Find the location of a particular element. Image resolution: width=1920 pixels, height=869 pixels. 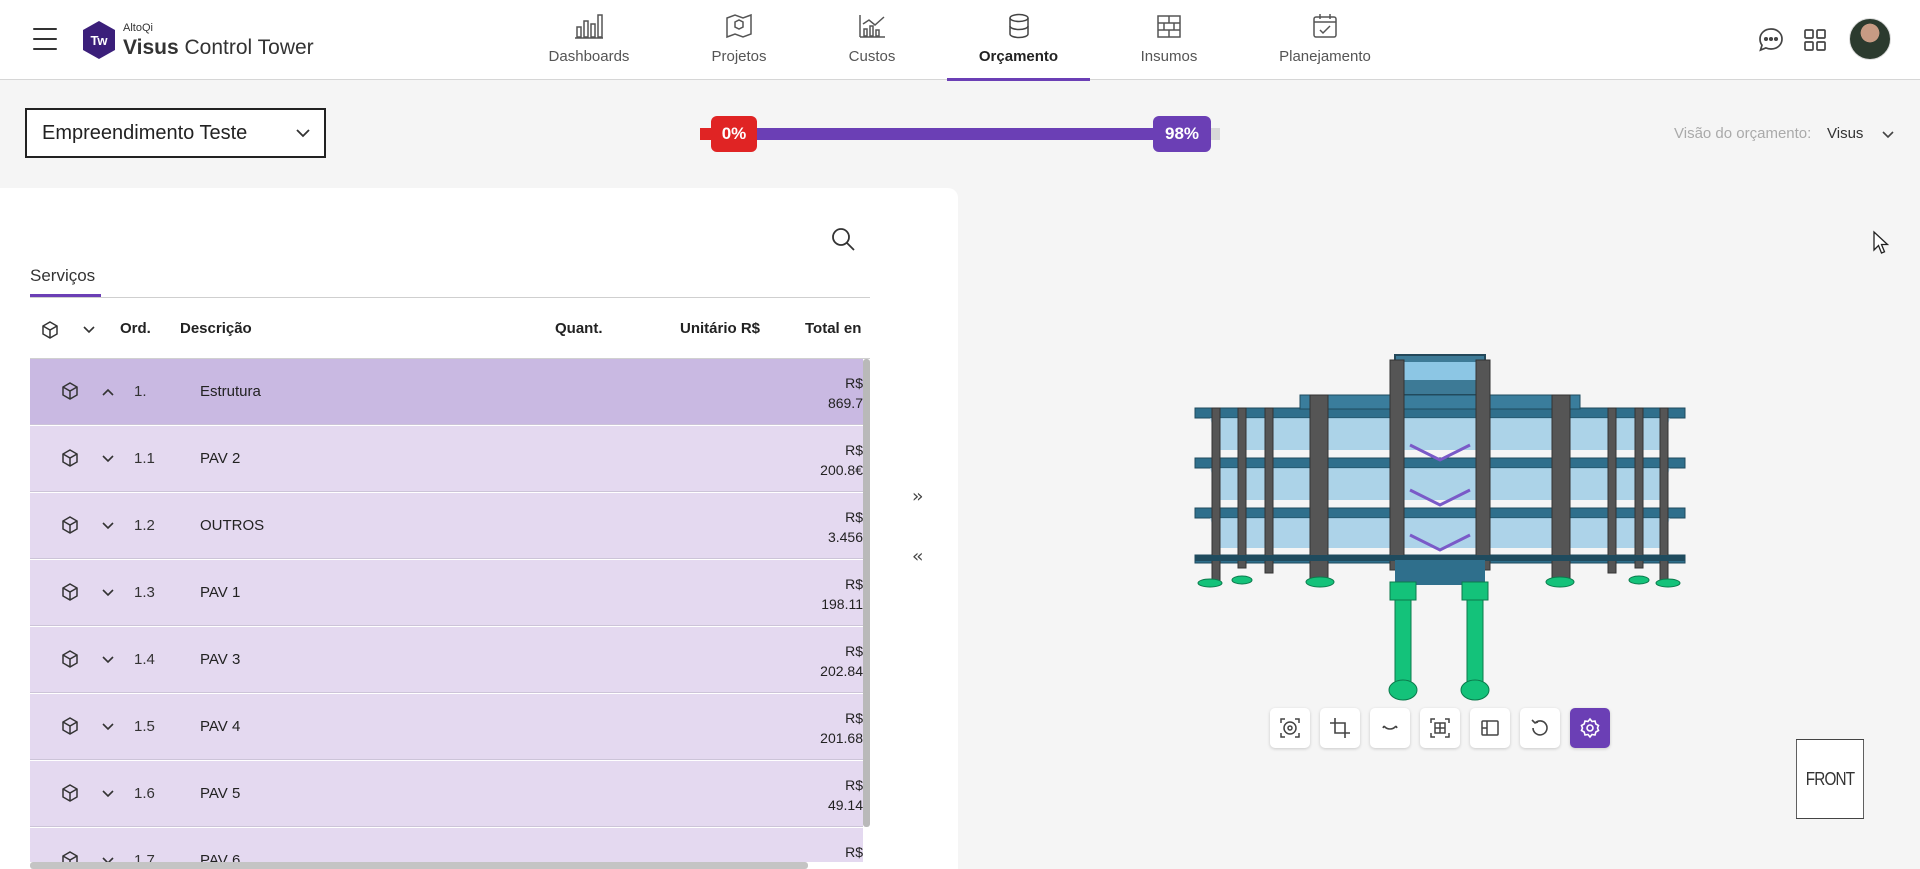

row-ord: 1.4 is located at coordinates (144, 659).